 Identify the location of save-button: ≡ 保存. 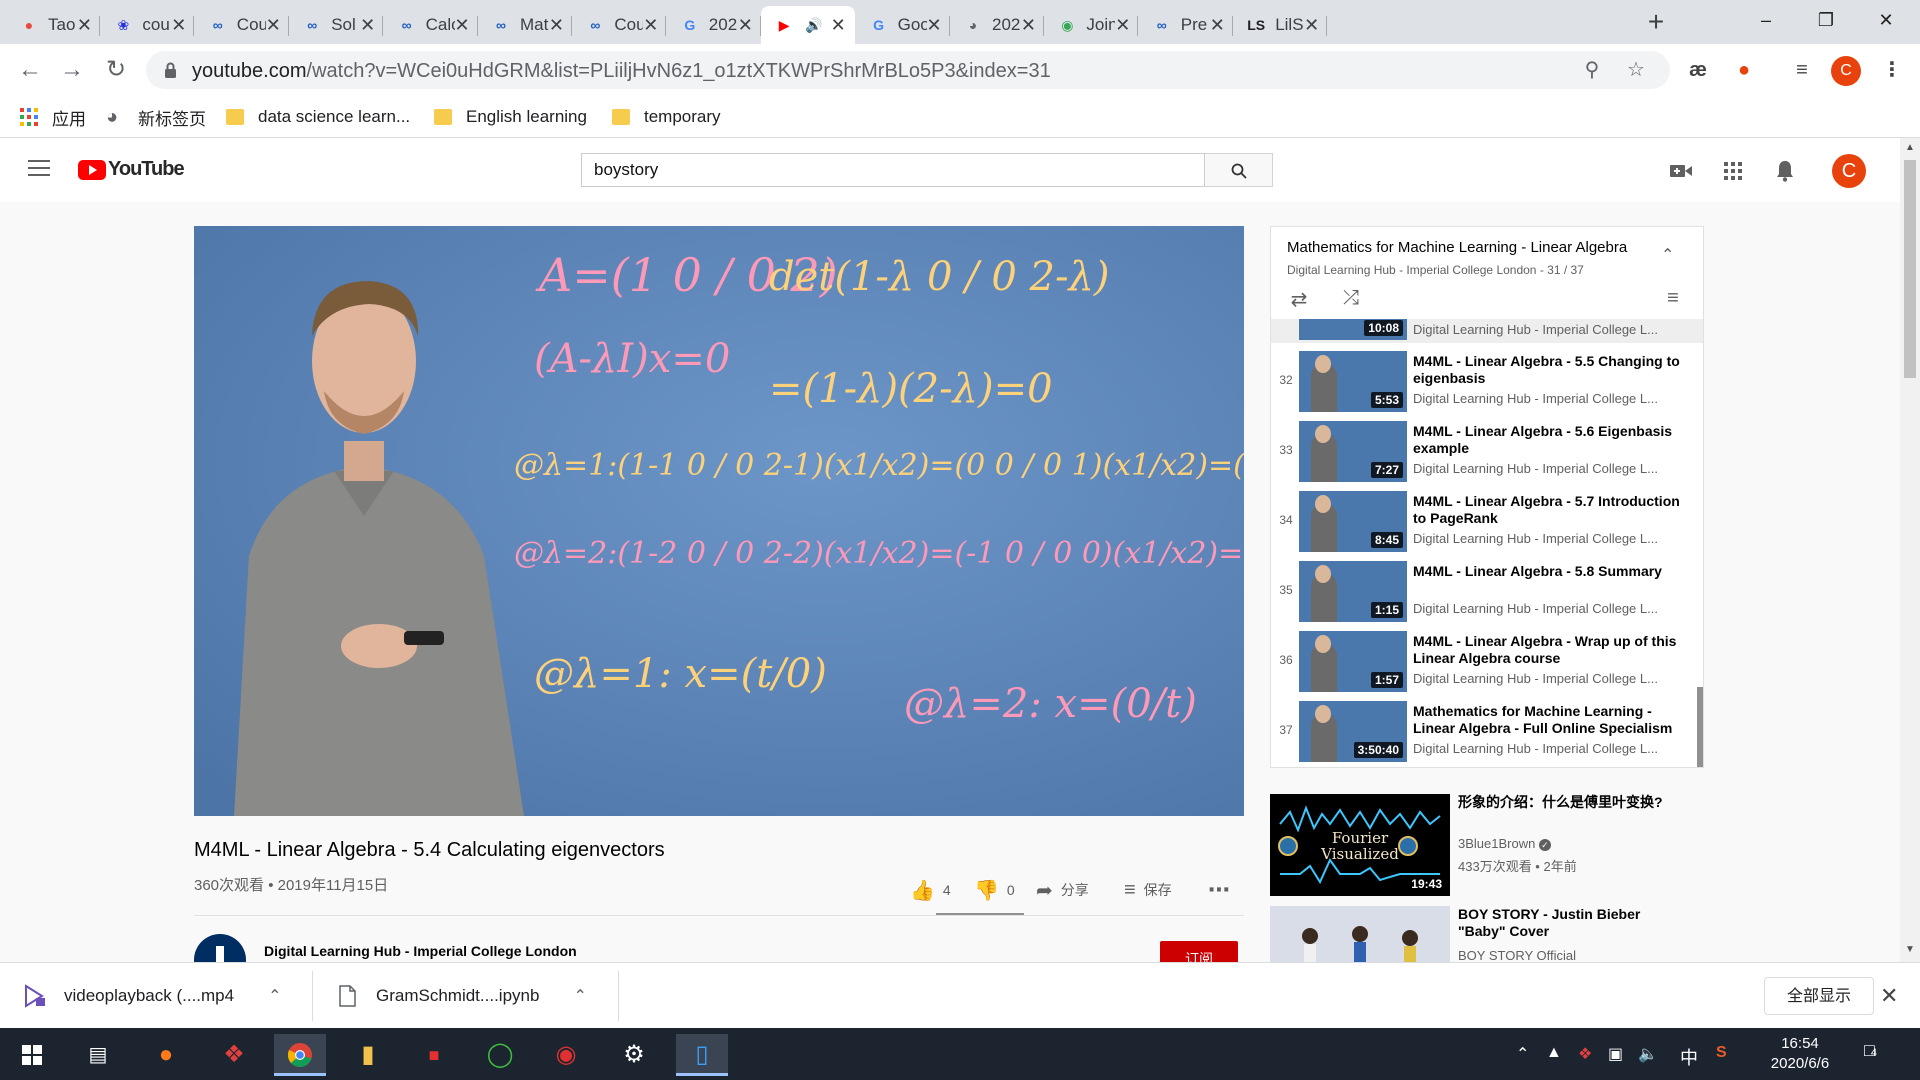
(1148, 890).